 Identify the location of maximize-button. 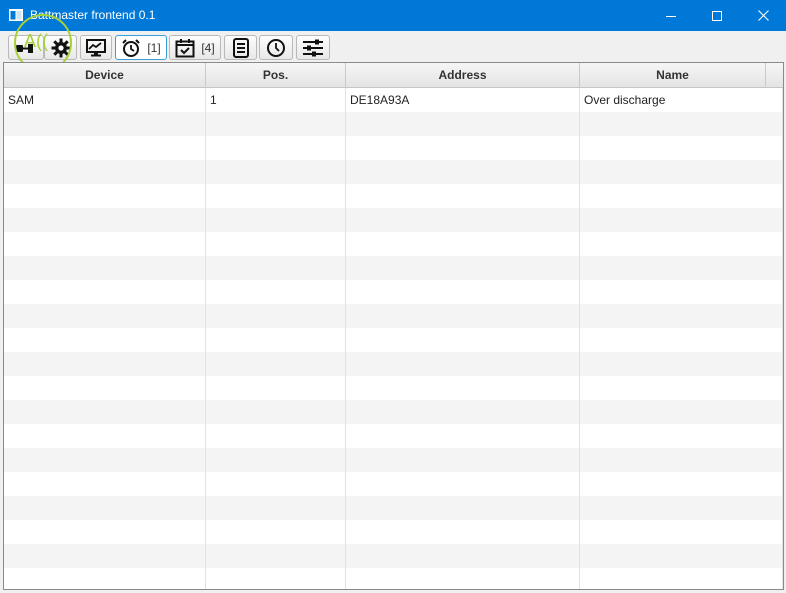
(717, 15).